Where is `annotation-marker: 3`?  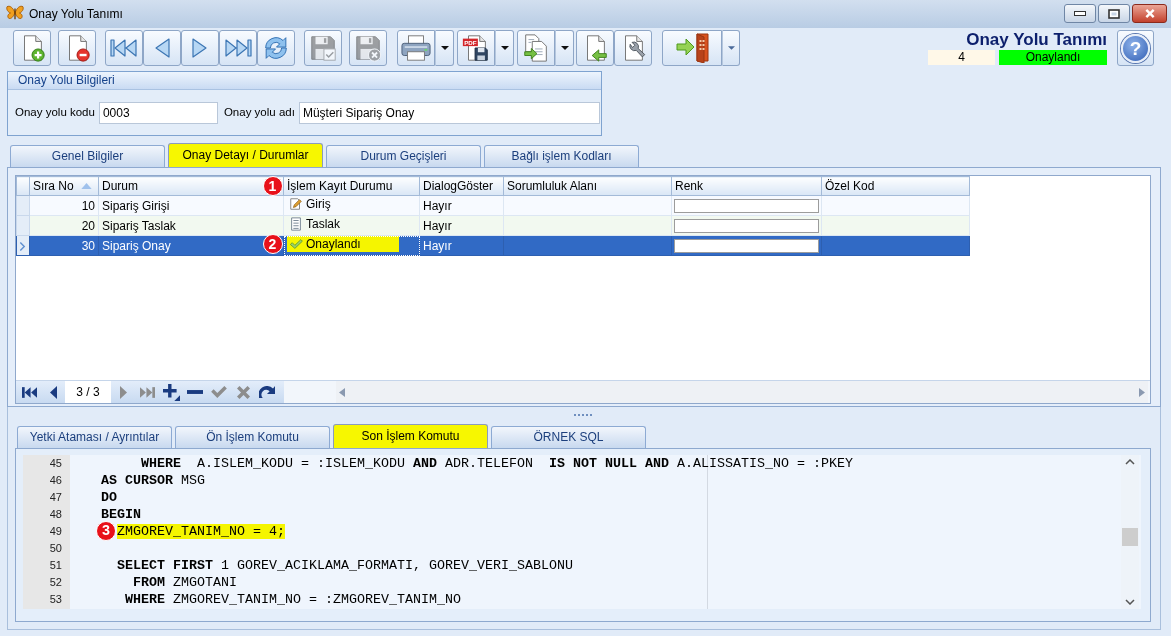
annotation-marker: 3 is located at coordinates (106, 531).